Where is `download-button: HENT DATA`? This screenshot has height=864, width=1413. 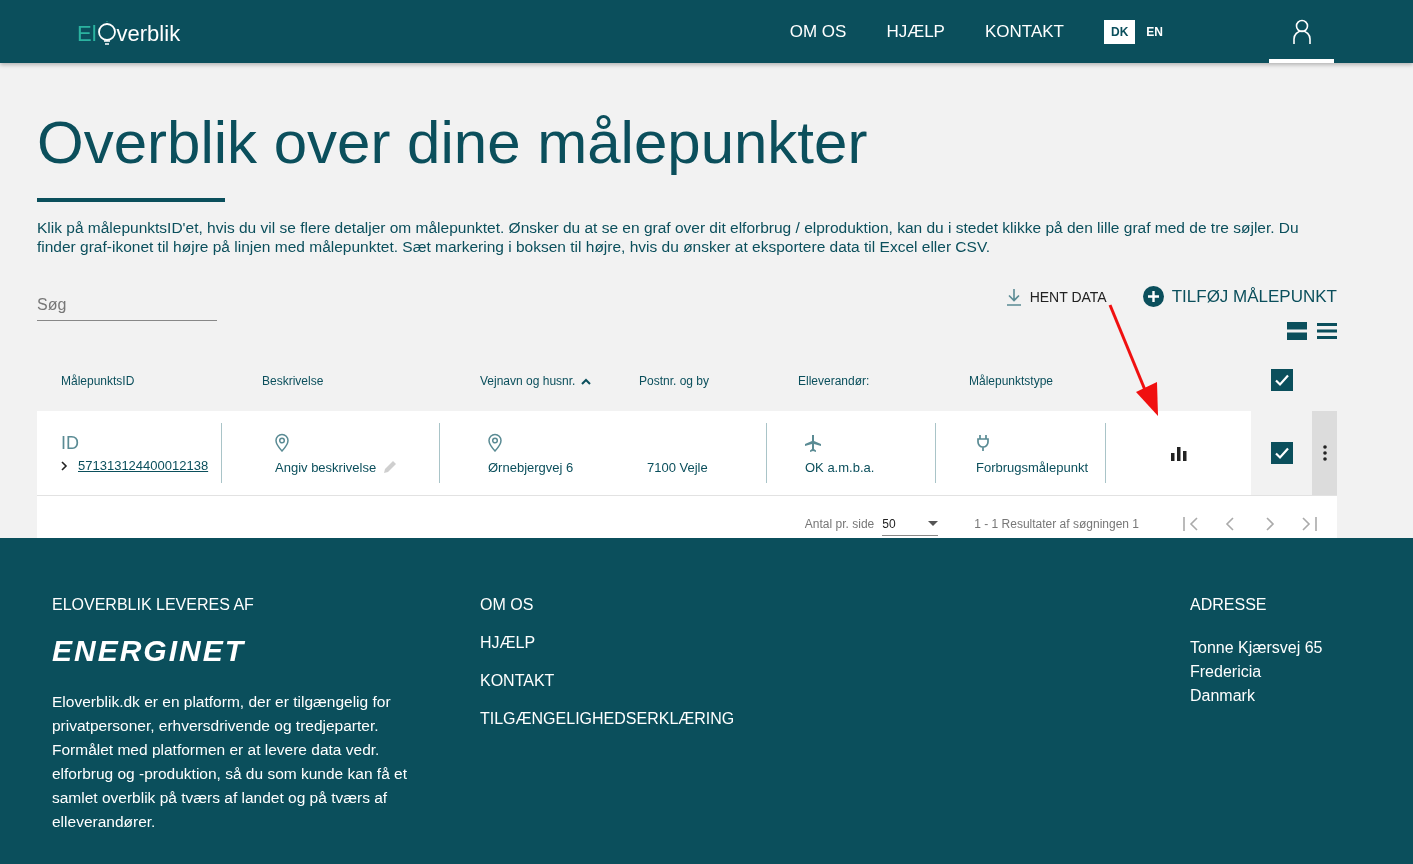 download-button: HENT DATA is located at coordinates (1056, 296).